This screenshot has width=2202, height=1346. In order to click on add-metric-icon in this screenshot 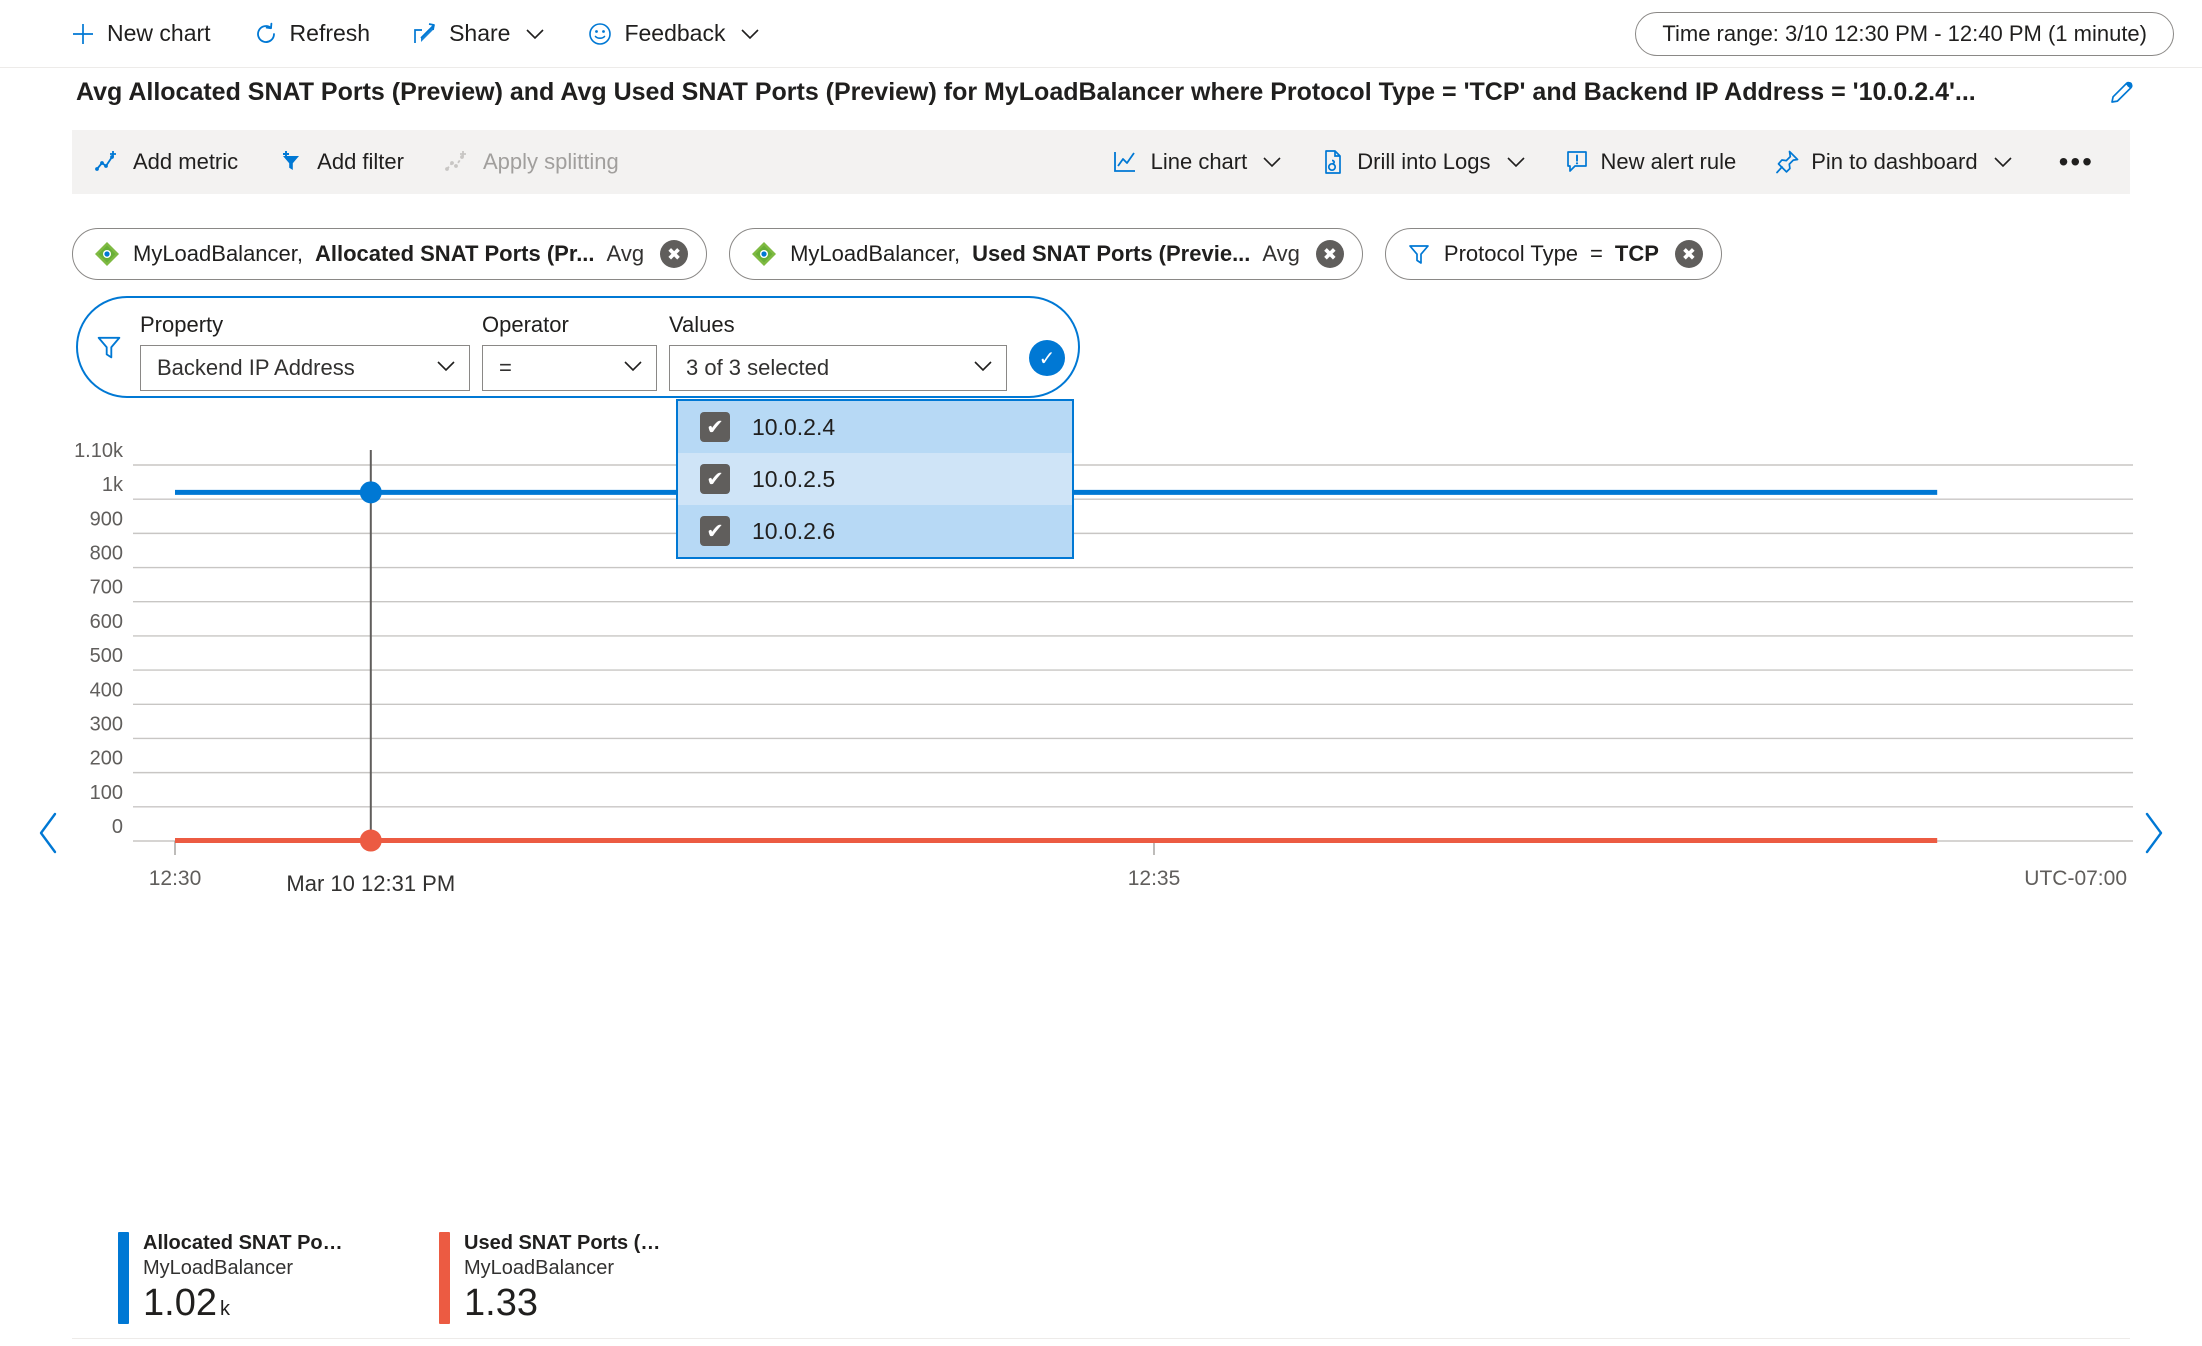, I will do `click(108, 162)`.